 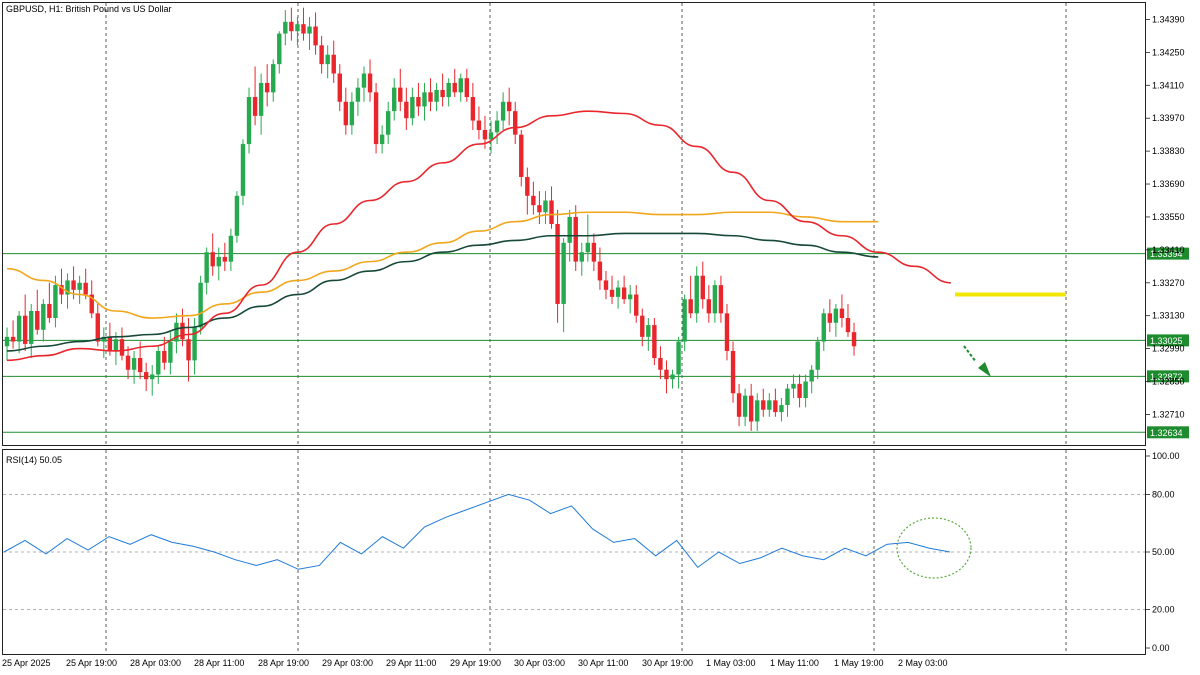 I want to click on y-tick-label: 1.32710, so click(x=1168, y=414).